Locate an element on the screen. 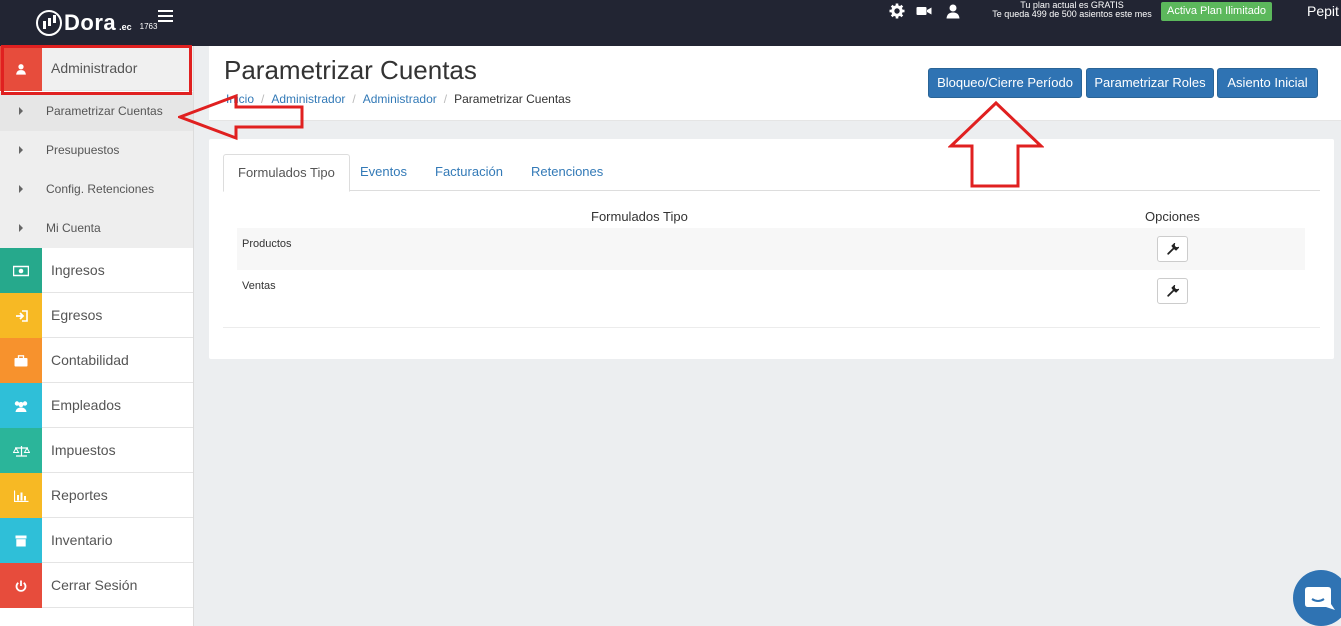 This screenshot has width=1341, height=626. sidebar-subitem-parametrizar-cuentas: Parametrizar Cuentas is located at coordinates (96, 111).